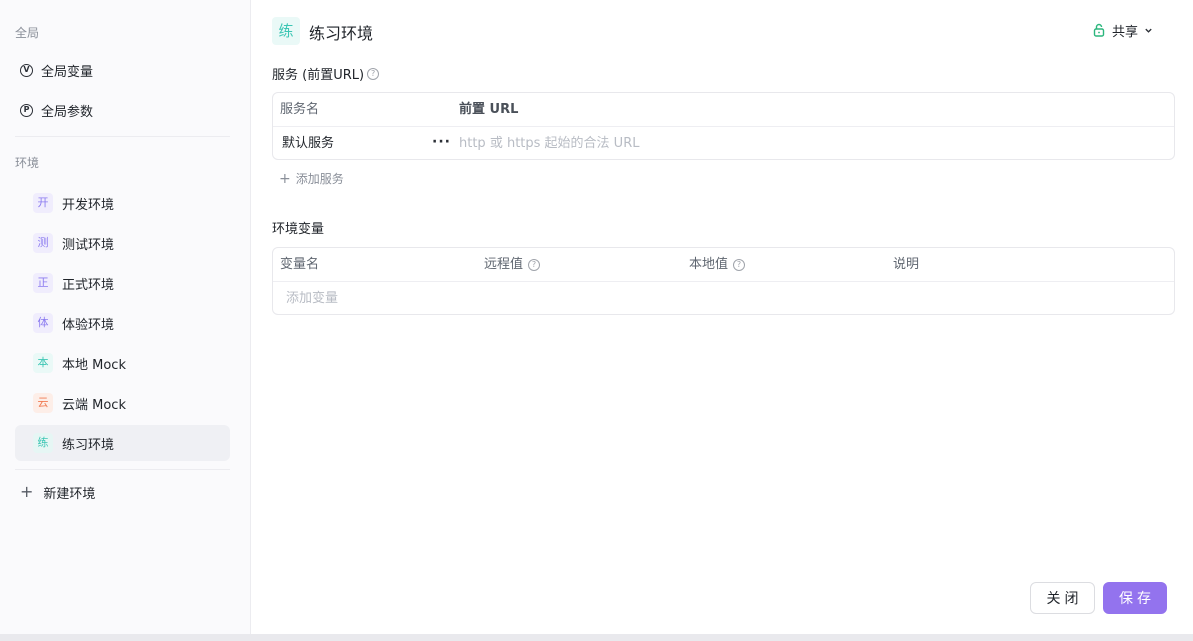  I want to click on table-header-row: 变量名 远程值 ? 本地值 ? 说明, so click(723, 264).